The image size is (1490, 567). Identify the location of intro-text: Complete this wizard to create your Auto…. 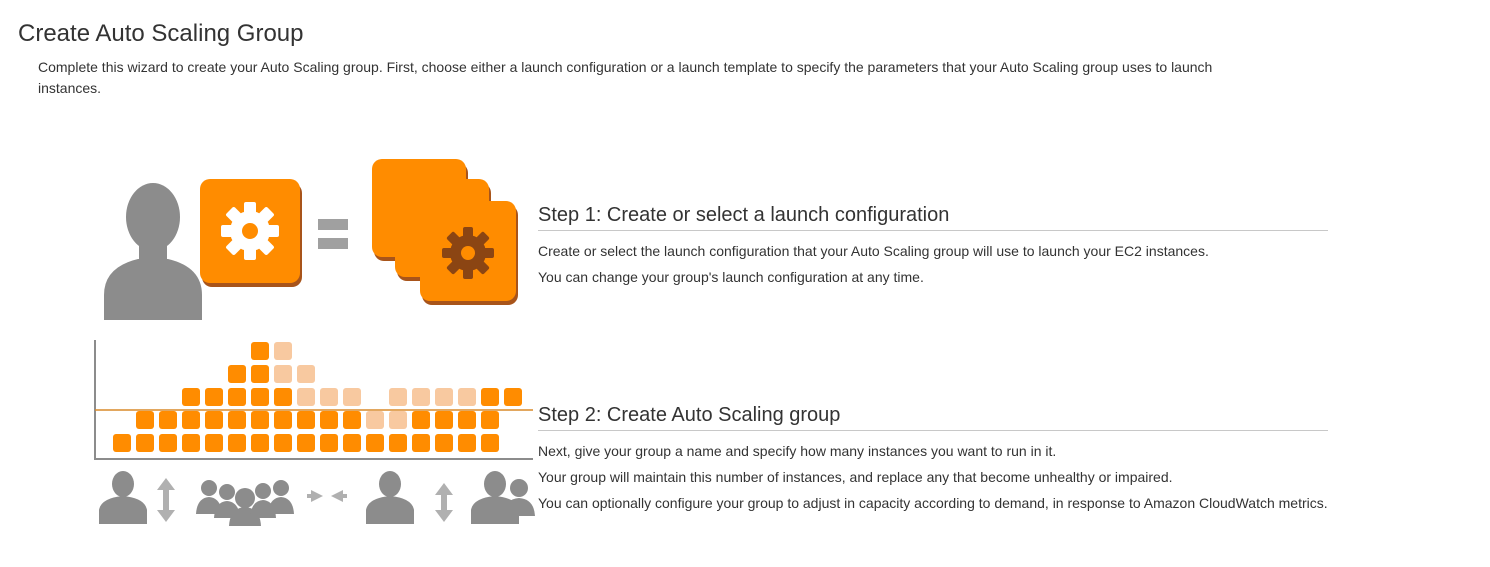
(625, 77).